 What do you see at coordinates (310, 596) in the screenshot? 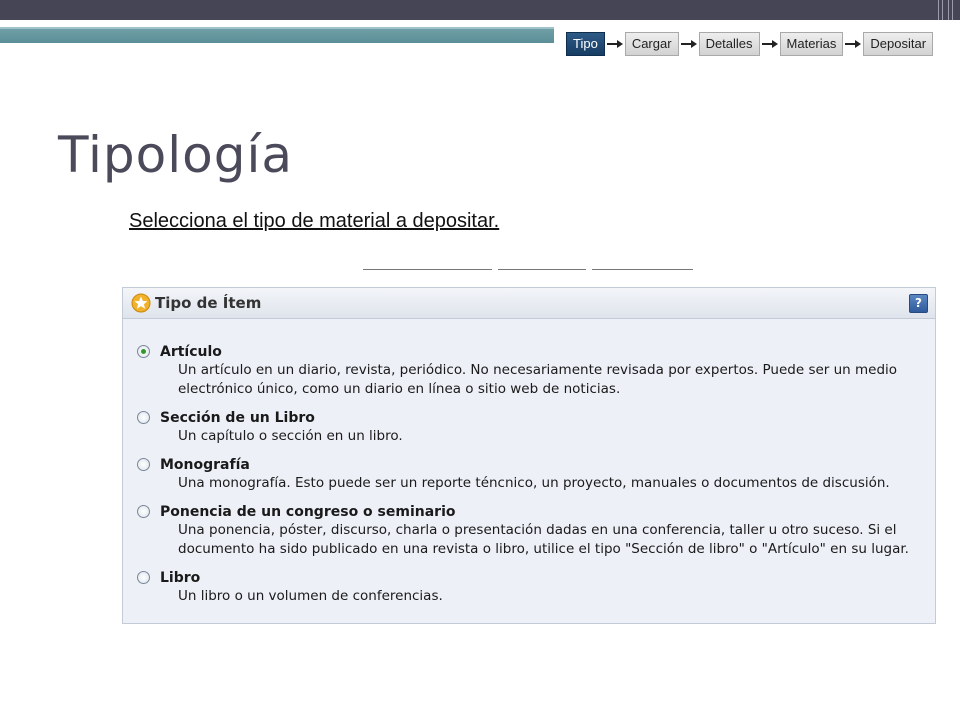
I see `option-description: Un libro o un volumen de conferencias.` at bounding box center [310, 596].